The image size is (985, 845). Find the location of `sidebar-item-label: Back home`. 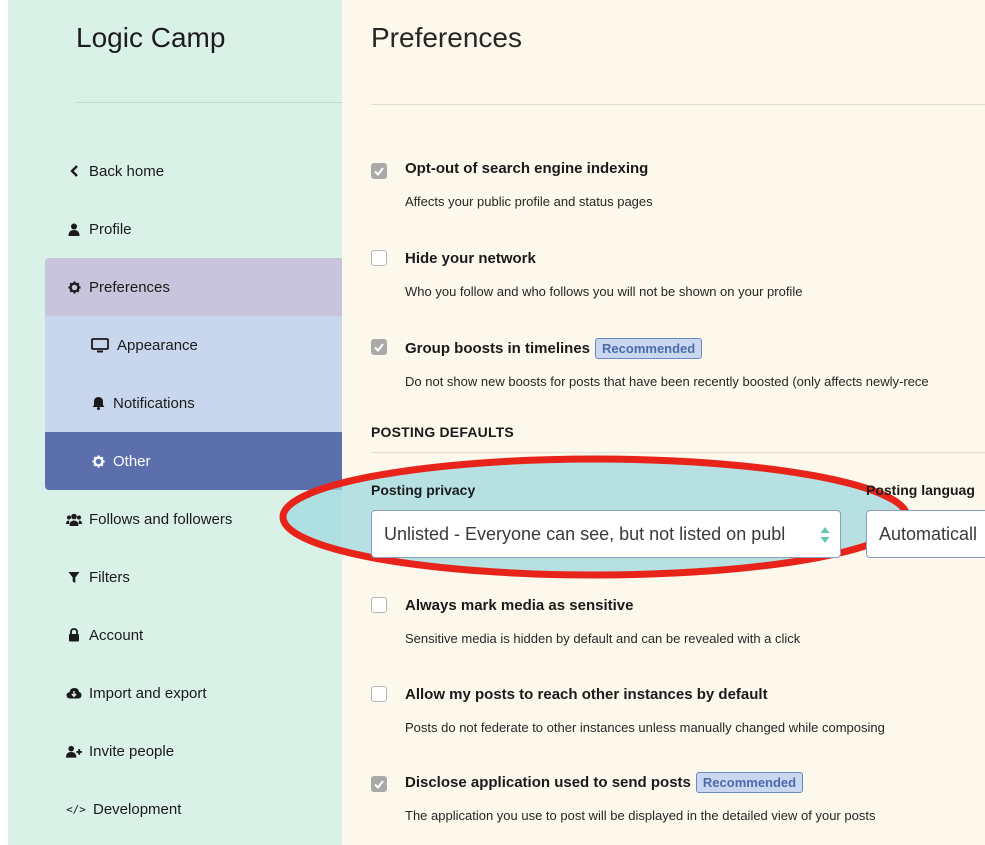

sidebar-item-label: Back home is located at coordinates (127, 171).